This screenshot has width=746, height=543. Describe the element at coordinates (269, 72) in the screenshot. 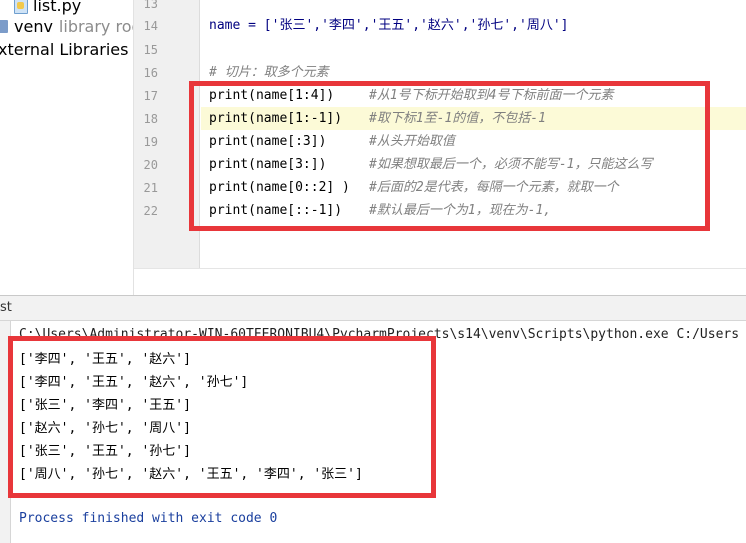

I see `comment-text: # 切片：取多个元素` at that location.